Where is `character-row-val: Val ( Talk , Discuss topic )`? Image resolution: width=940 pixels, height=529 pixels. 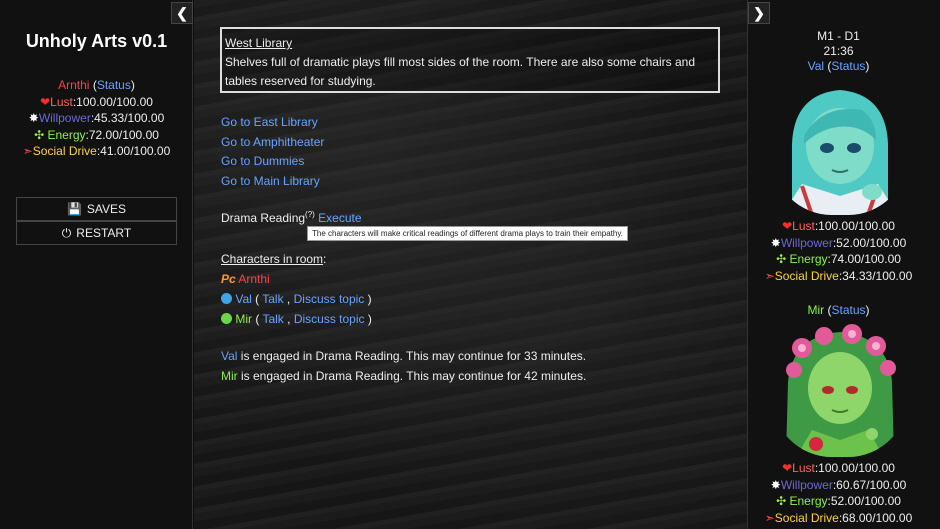 character-row-val: Val ( Talk , Discuss topic ) is located at coordinates (296, 299).